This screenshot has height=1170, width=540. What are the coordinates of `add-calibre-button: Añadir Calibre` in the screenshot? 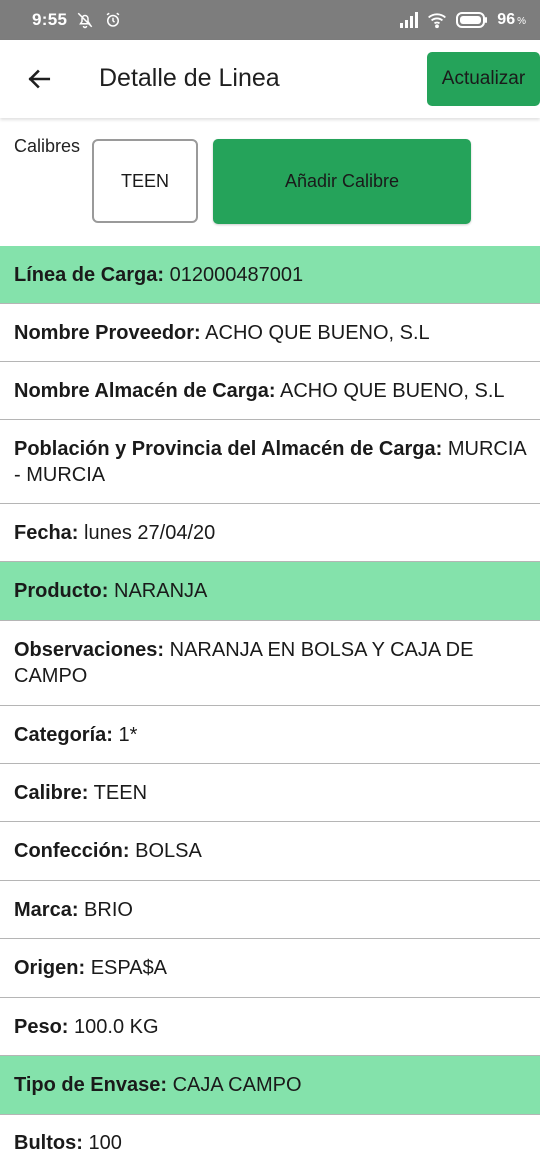 It's located at (342, 181).